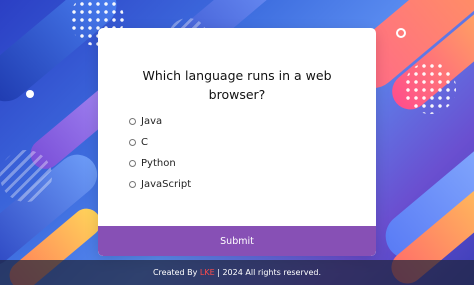 This screenshot has height=285, width=474. I want to click on option-label: Java, so click(152, 121).